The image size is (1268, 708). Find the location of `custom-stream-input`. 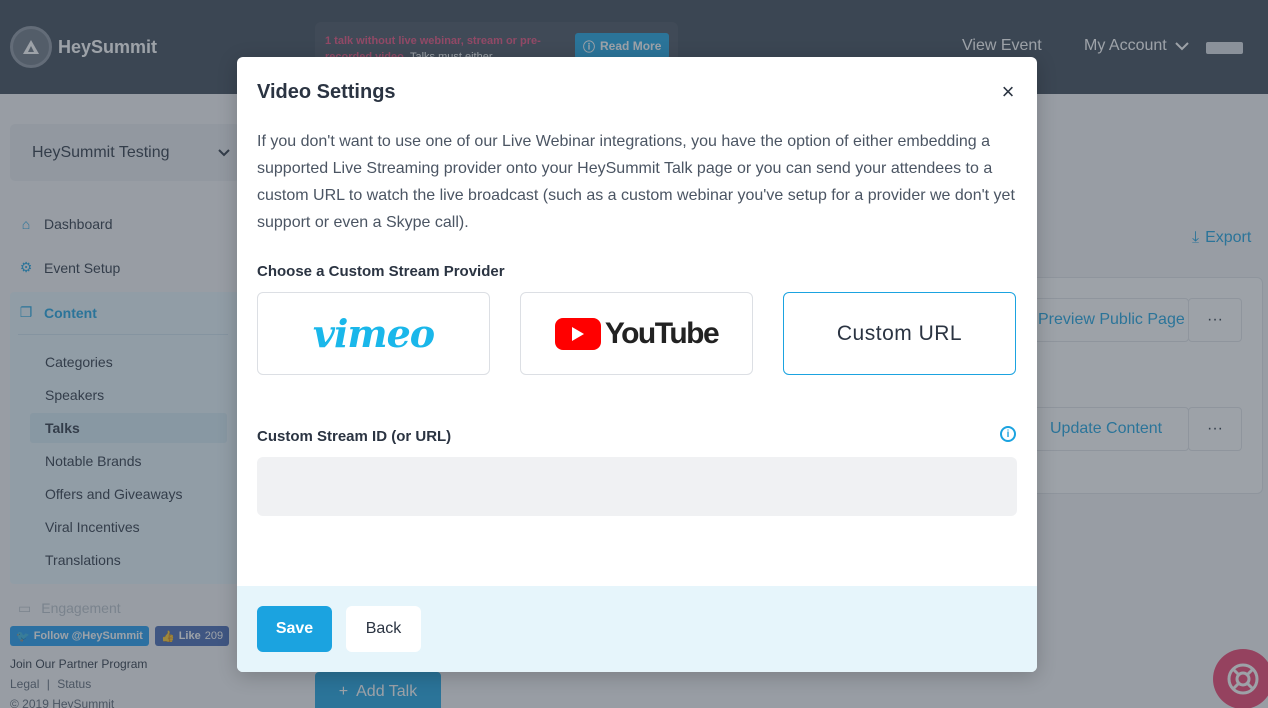

custom-stream-input is located at coordinates (637, 486).